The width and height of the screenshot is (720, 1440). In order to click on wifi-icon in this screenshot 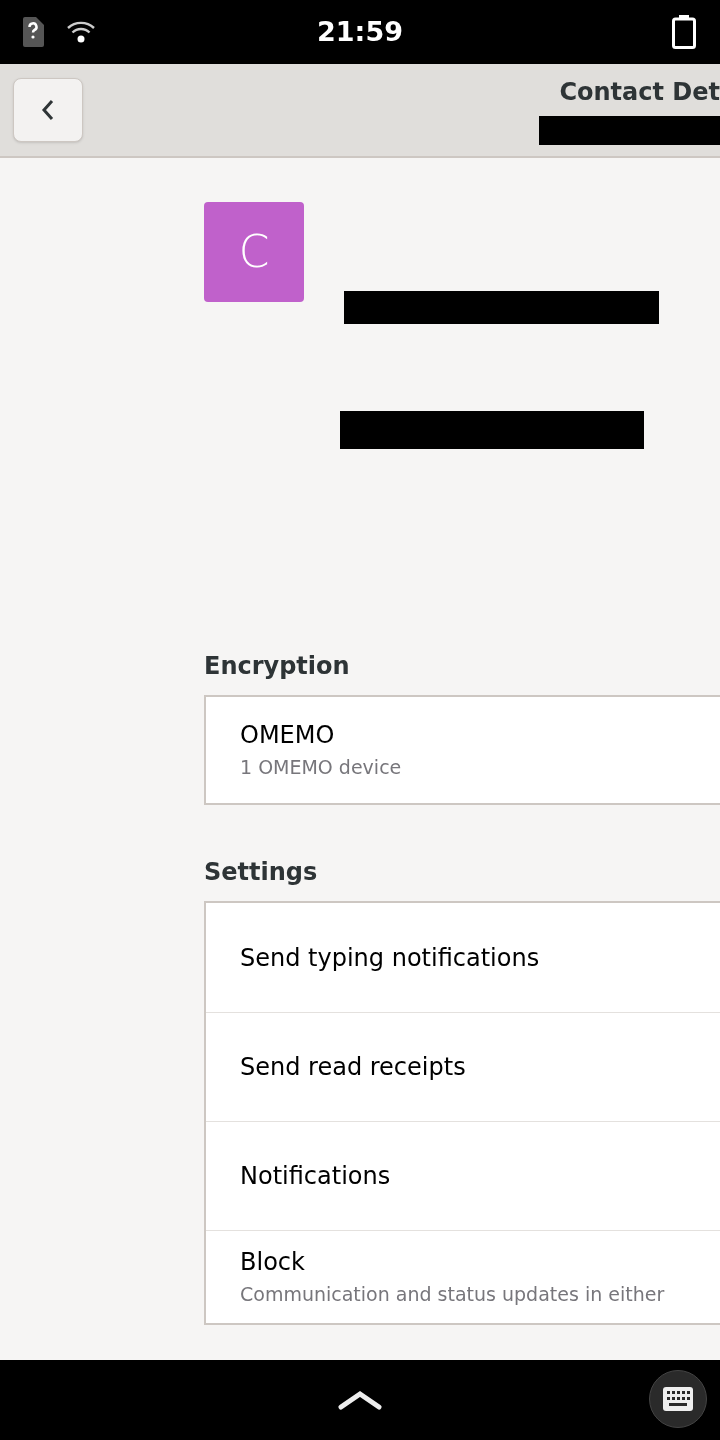, I will do `click(81, 32)`.